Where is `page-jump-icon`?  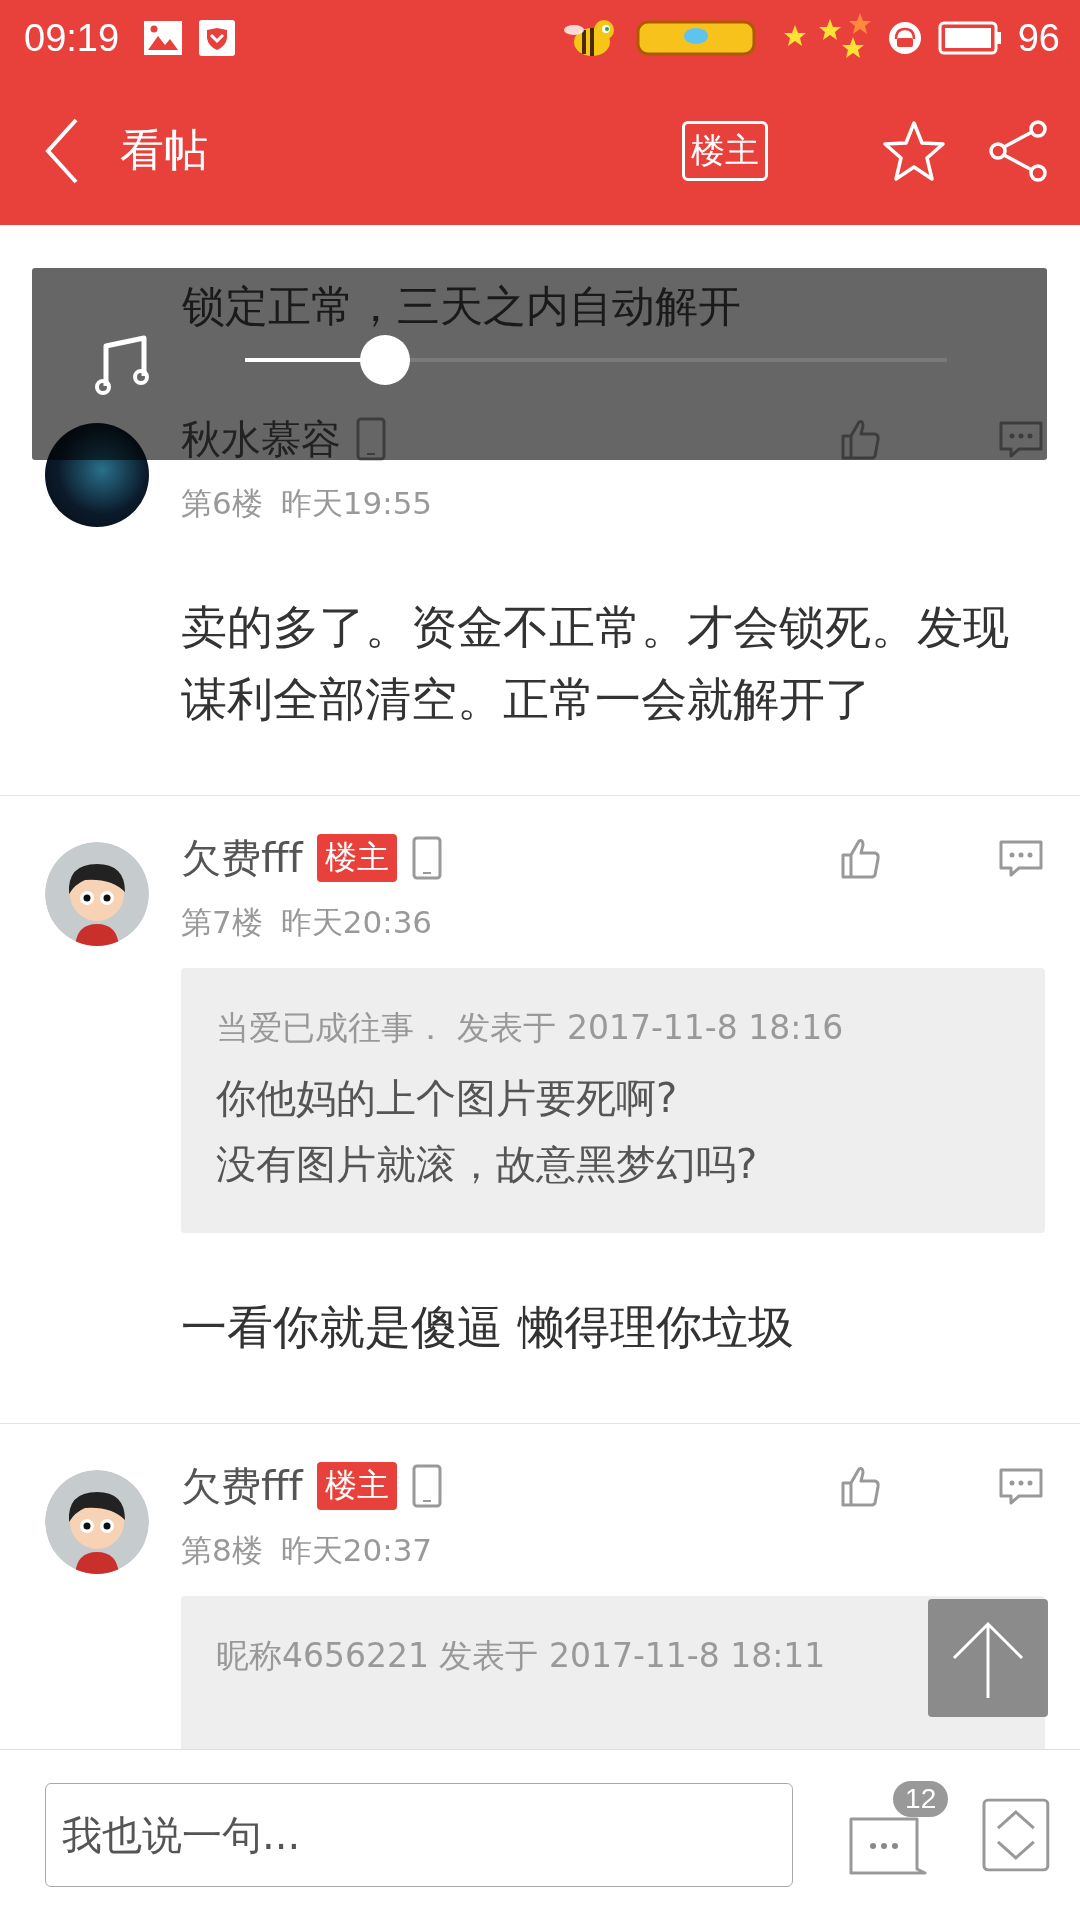
page-jump-icon is located at coordinates (1016, 1835).